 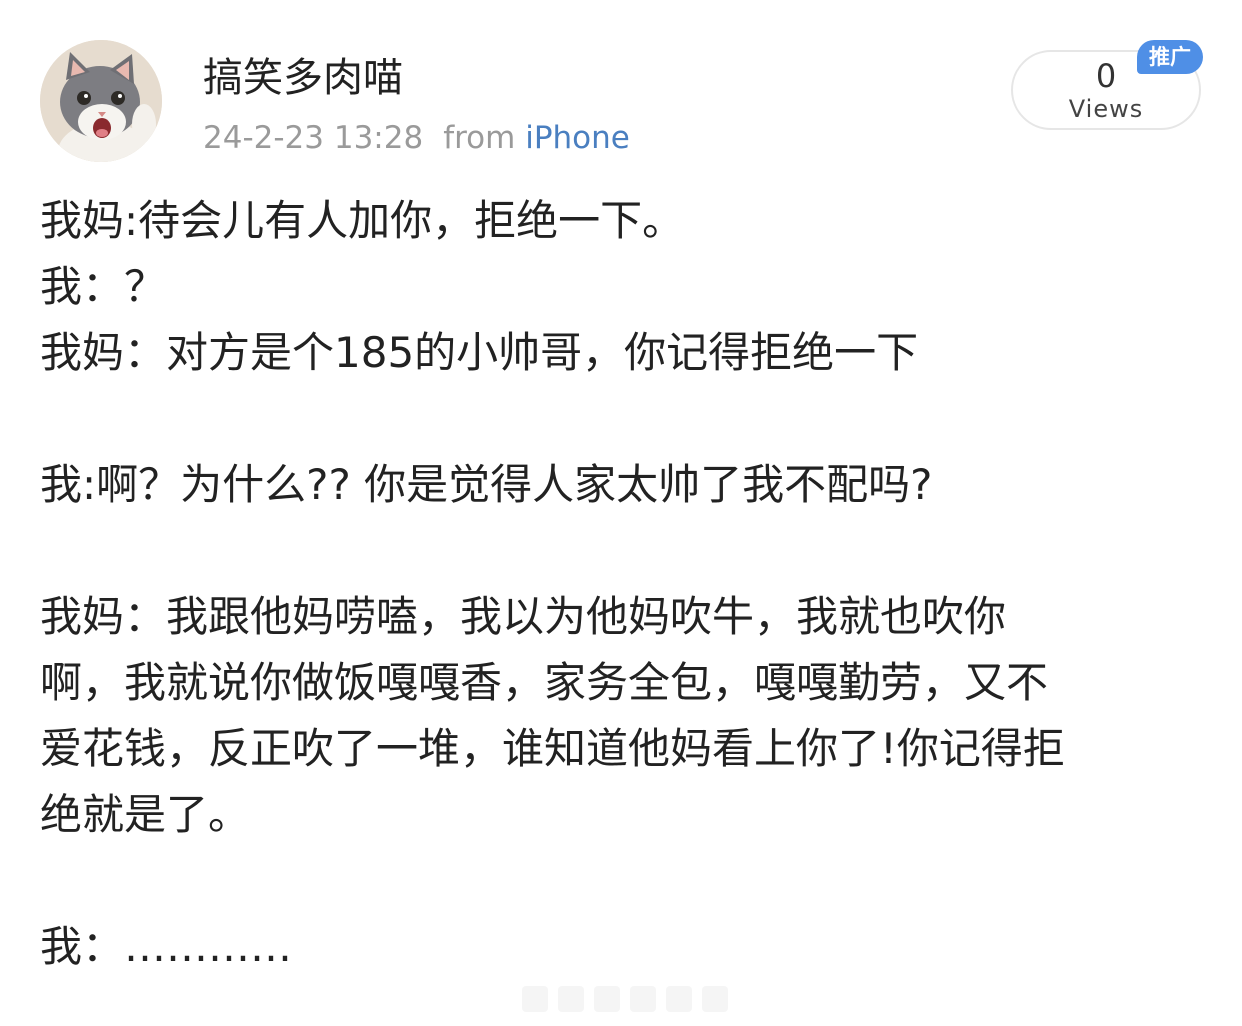 What do you see at coordinates (552, 748) in the screenshot?
I see `post-line: 爱花钱，反正吹了一堆，谁知道他妈看上你了!你记得拒` at bounding box center [552, 748].